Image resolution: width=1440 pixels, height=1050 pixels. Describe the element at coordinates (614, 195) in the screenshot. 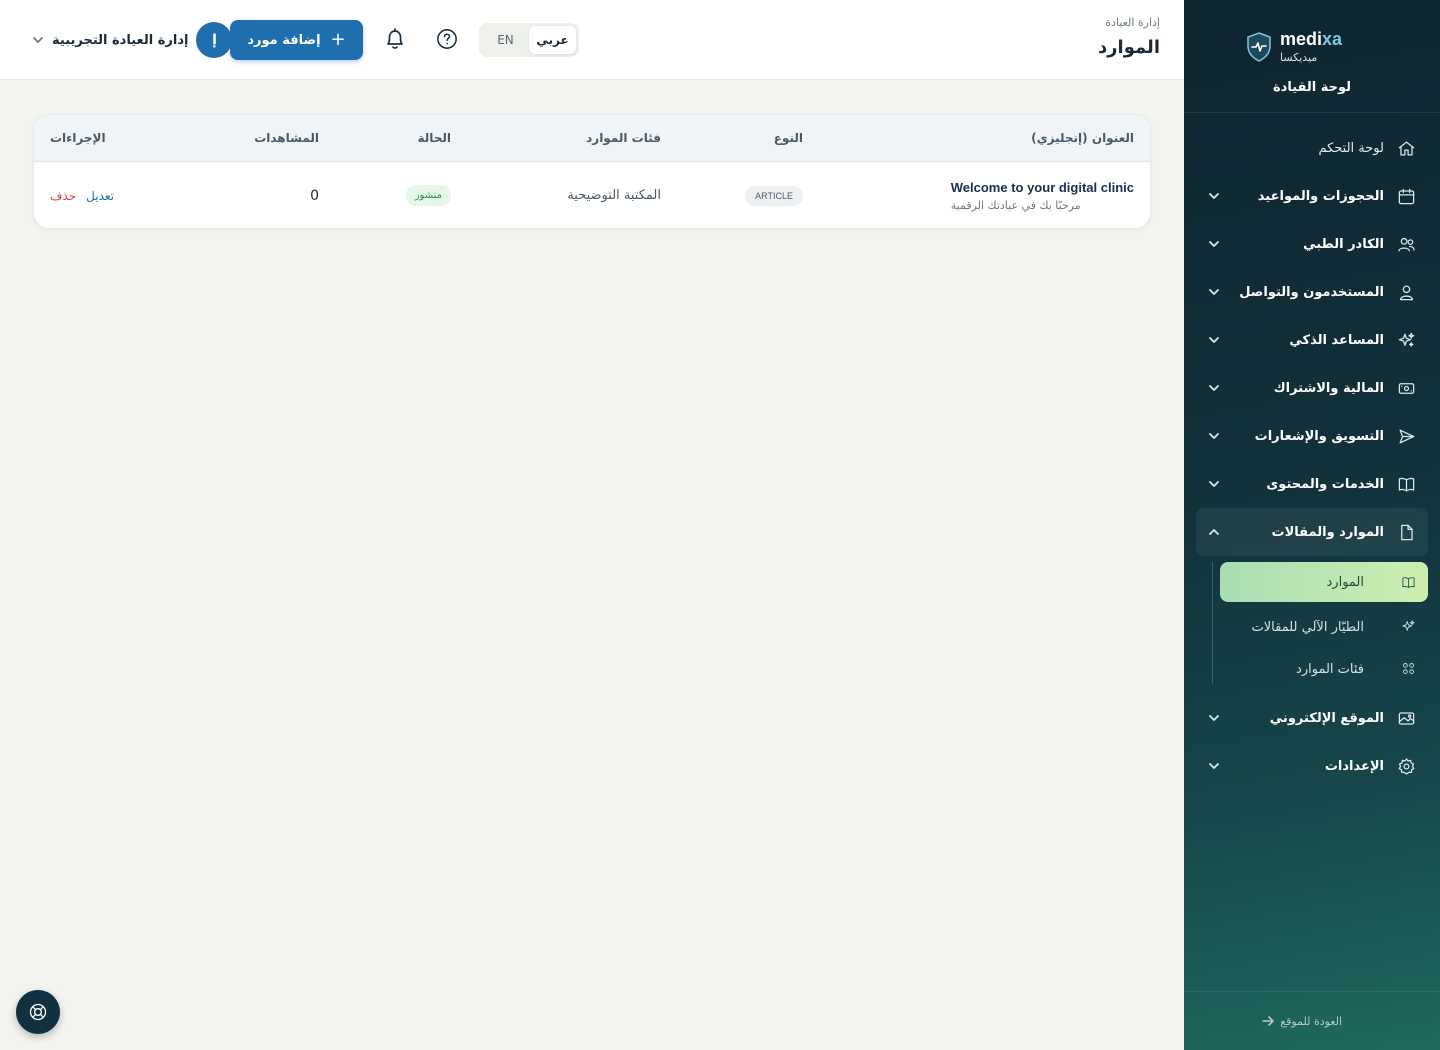

I see `cell-category: المكتبة التوضيحية` at that location.